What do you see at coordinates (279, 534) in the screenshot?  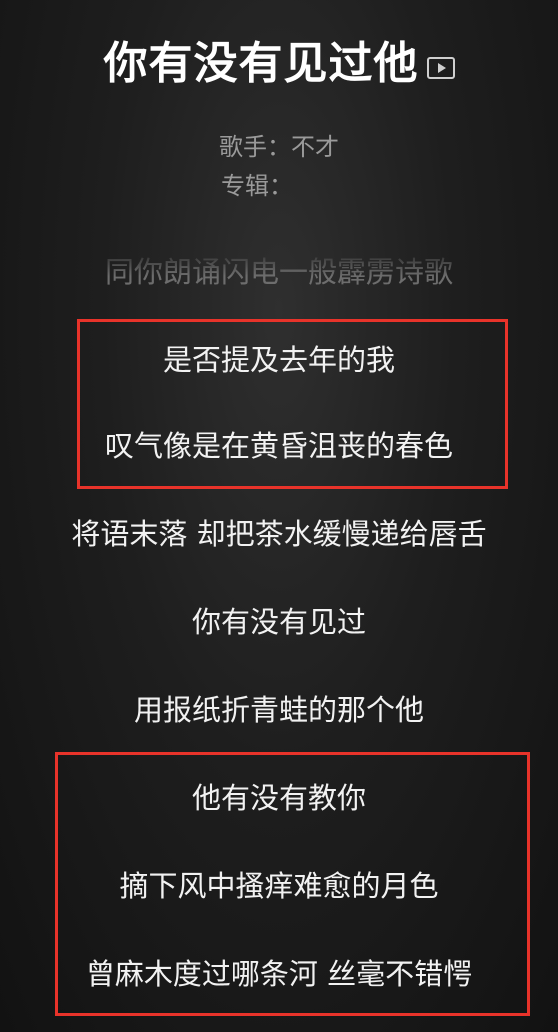 I see `lyric-line: 将语末落 却把茶水缓慢递给唇舌` at bounding box center [279, 534].